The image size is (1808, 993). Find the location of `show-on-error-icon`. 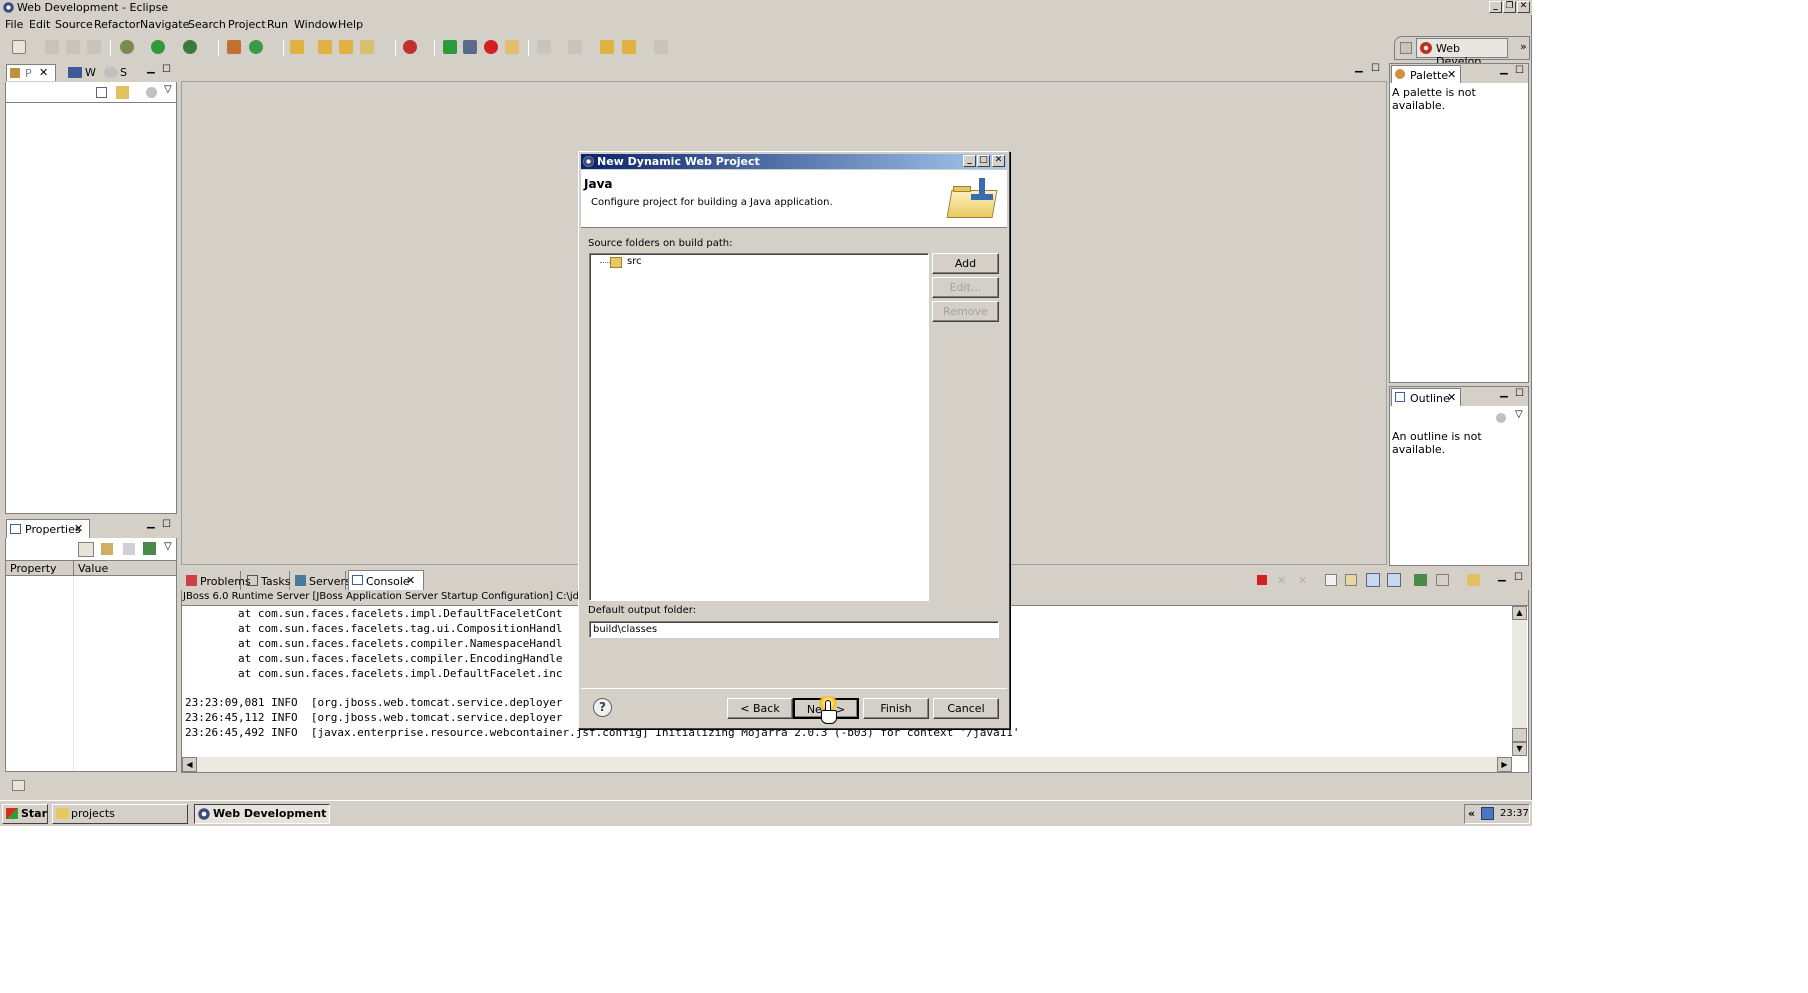

show-on-error-icon is located at coordinates (1394, 580).